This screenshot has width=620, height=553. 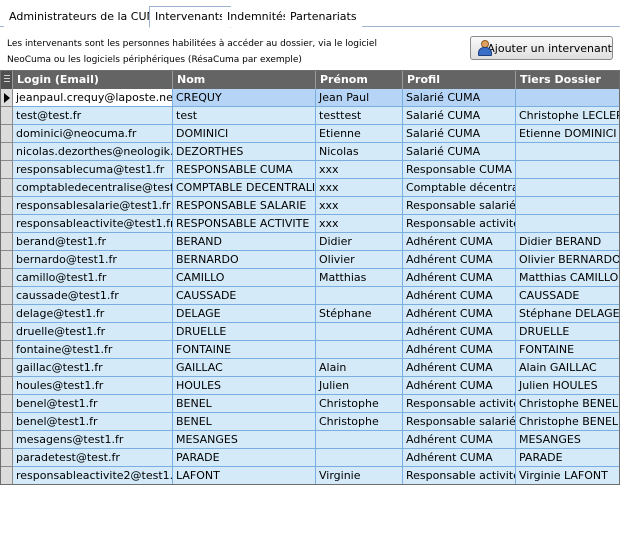 I want to click on cell-profil: Responsable salarié CUMA, so click(x=459, y=422).